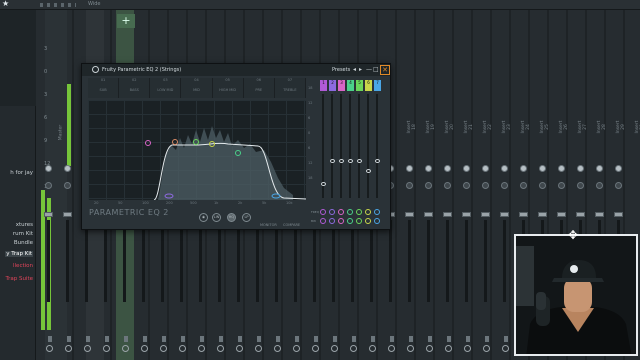 Image resolution: width=640 pixels, height=360 pixels. What do you see at coordinates (95, 69) in the screenshot?
I see `gear-icon` at bounding box center [95, 69].